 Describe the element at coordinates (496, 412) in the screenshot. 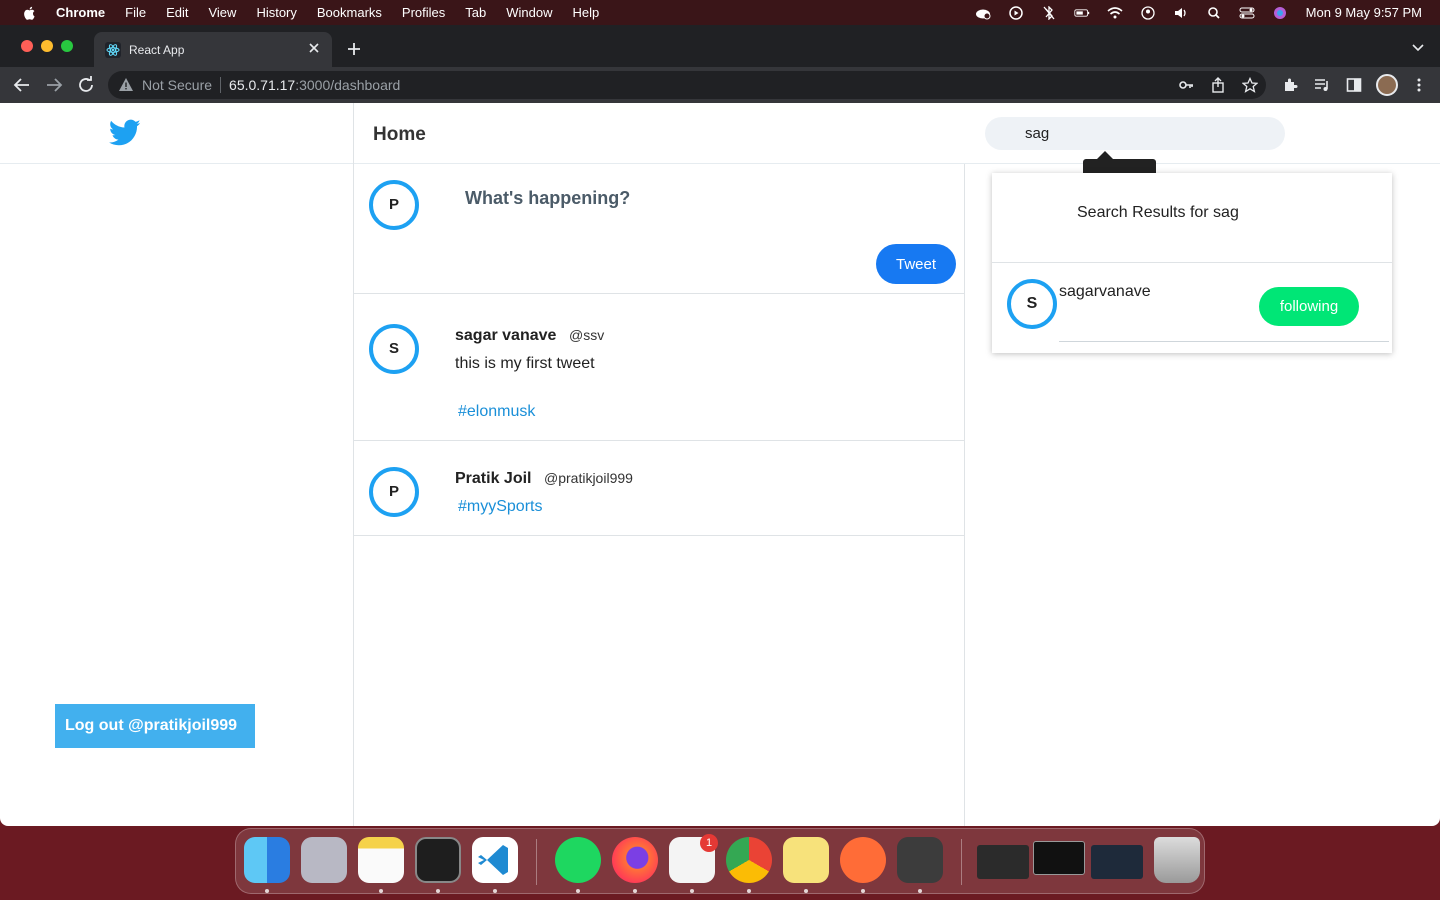

I see `tweet-hashtag: #elonmusk` at that location.